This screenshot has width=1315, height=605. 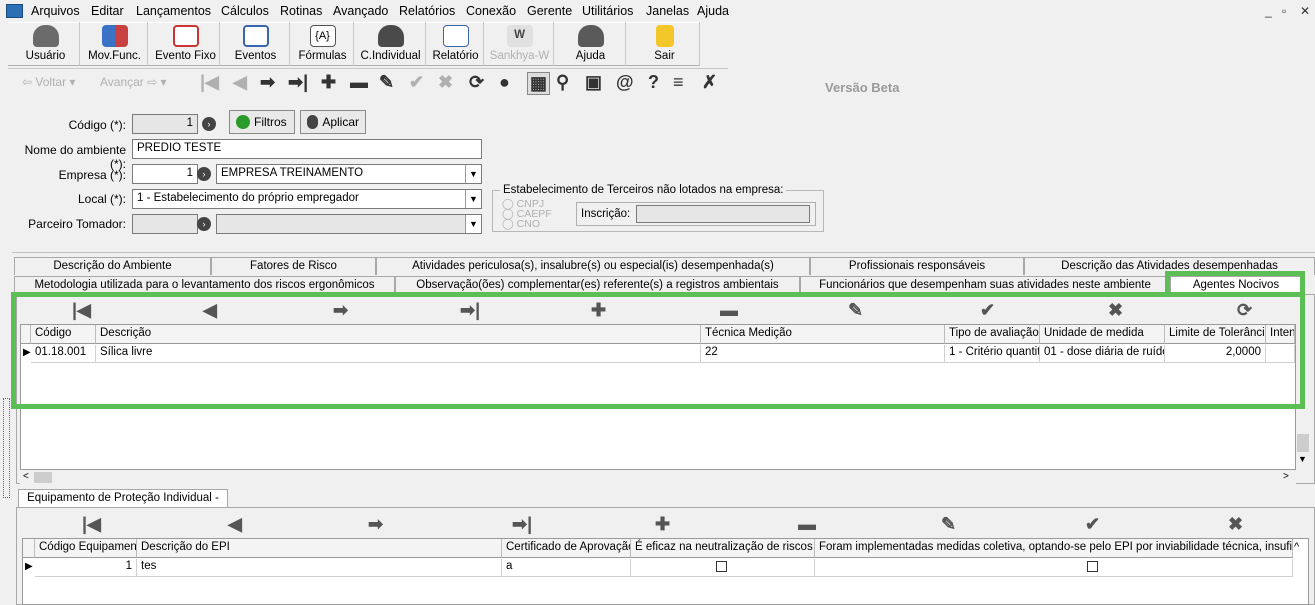 I want to click on c-individual-button: C.Individual, so click(x=391, y=44).